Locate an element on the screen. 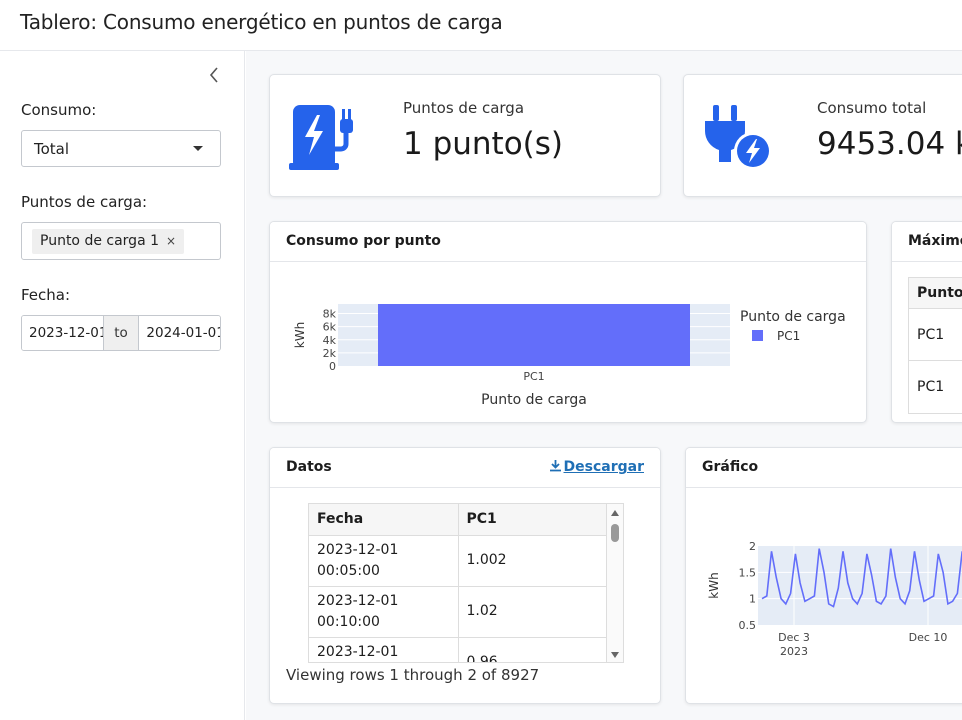 This screenshot has height=720, width=962. card-grafico: Gráfico 0.5 1 1.5 2 Dec 3 2023 Dec 10 kWh is located at coordinates (823, 575).